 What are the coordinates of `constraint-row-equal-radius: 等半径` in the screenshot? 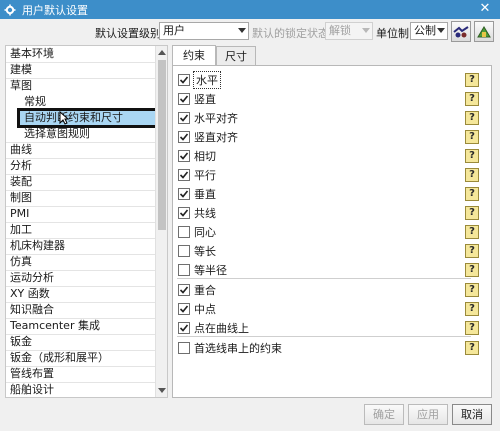 It's located at (202, 270).